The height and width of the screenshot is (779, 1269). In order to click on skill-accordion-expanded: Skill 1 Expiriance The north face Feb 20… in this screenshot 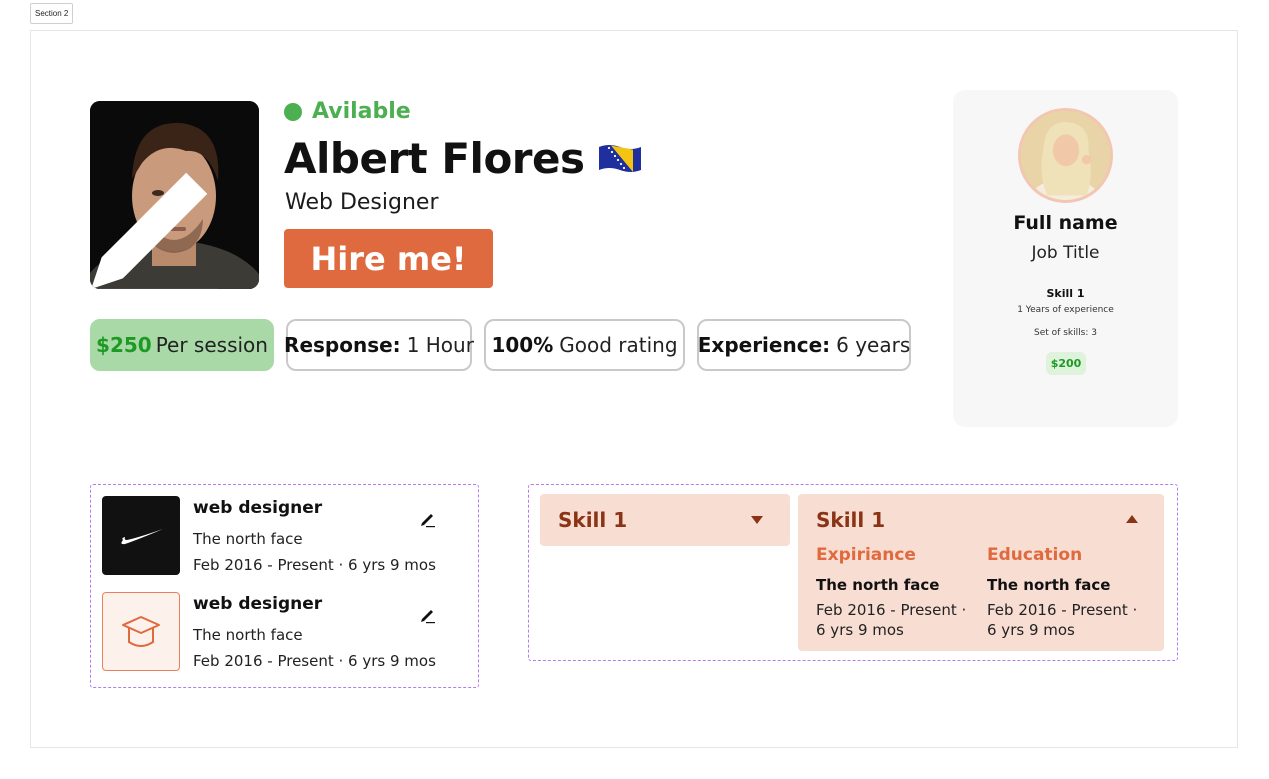, I will do `click(981, 572)`.